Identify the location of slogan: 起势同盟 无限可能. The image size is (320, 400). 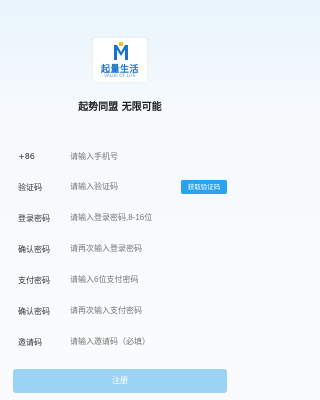
(120, 107).